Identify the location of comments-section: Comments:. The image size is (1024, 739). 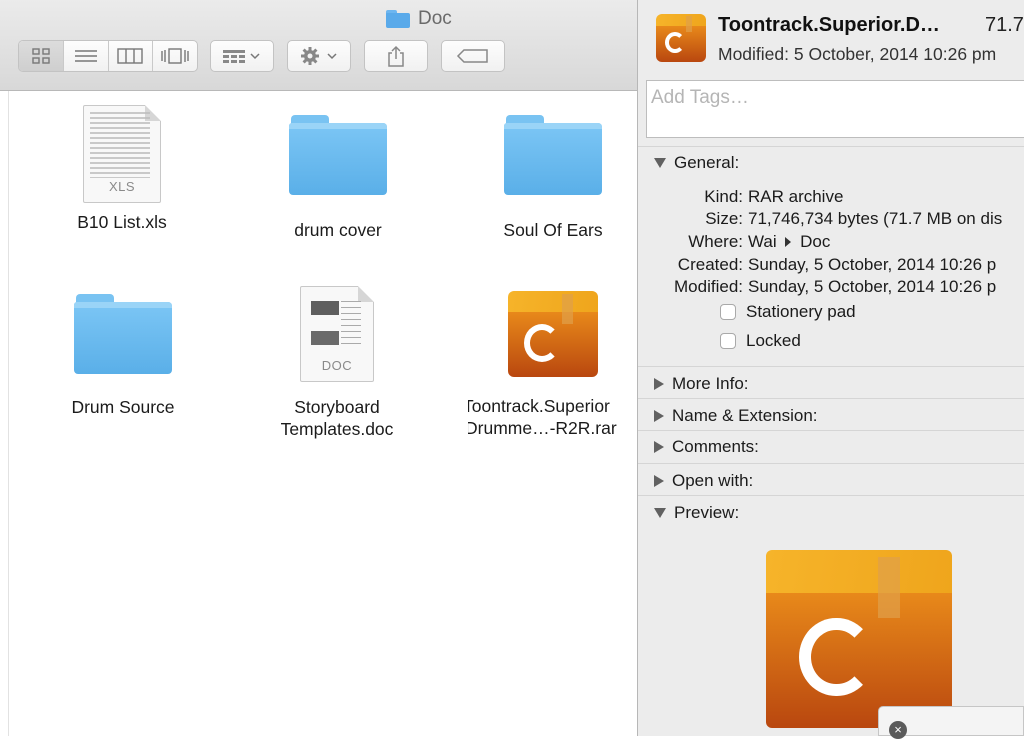
(831, 446).